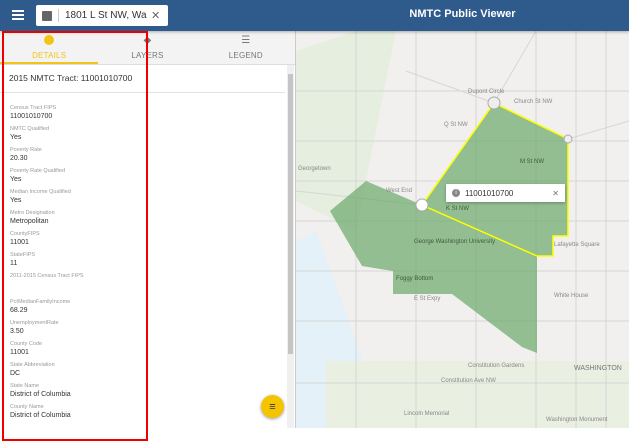 Image resolution: width=629 pixels, height=447 pixels. I want to click on search-box: ✕, so click(102, 15).